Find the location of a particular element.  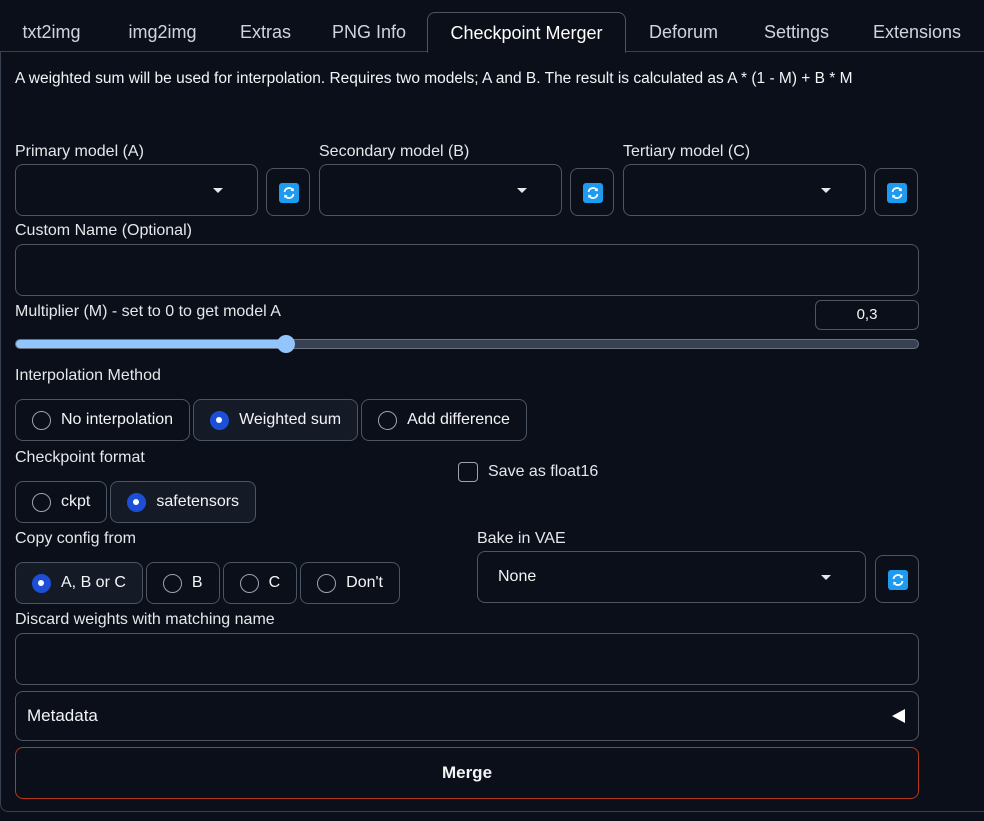

radio-label: Don't is located at coordinates (364, 582).